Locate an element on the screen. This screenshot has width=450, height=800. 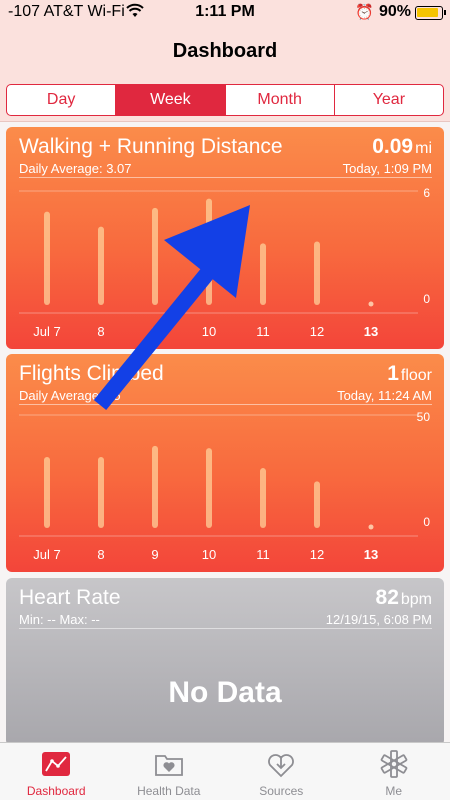
tab-label: Sources is located at coordinates (281, 791).